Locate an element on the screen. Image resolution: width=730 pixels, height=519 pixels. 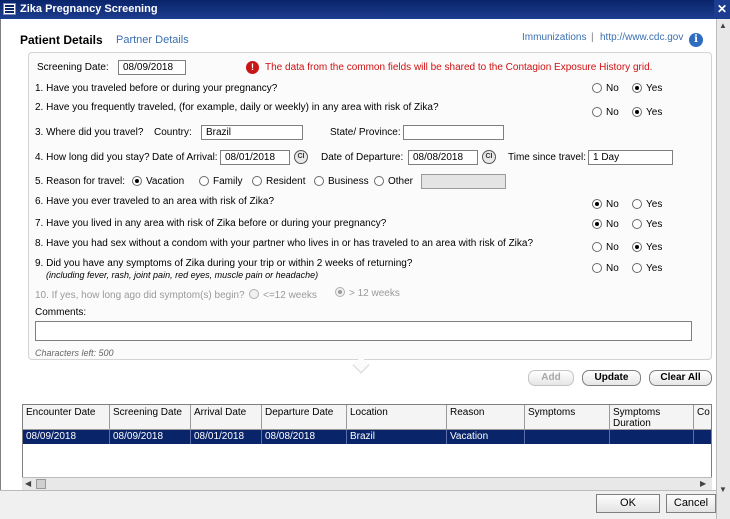
q10-over-12-radio is located at coordinates (340, 292).